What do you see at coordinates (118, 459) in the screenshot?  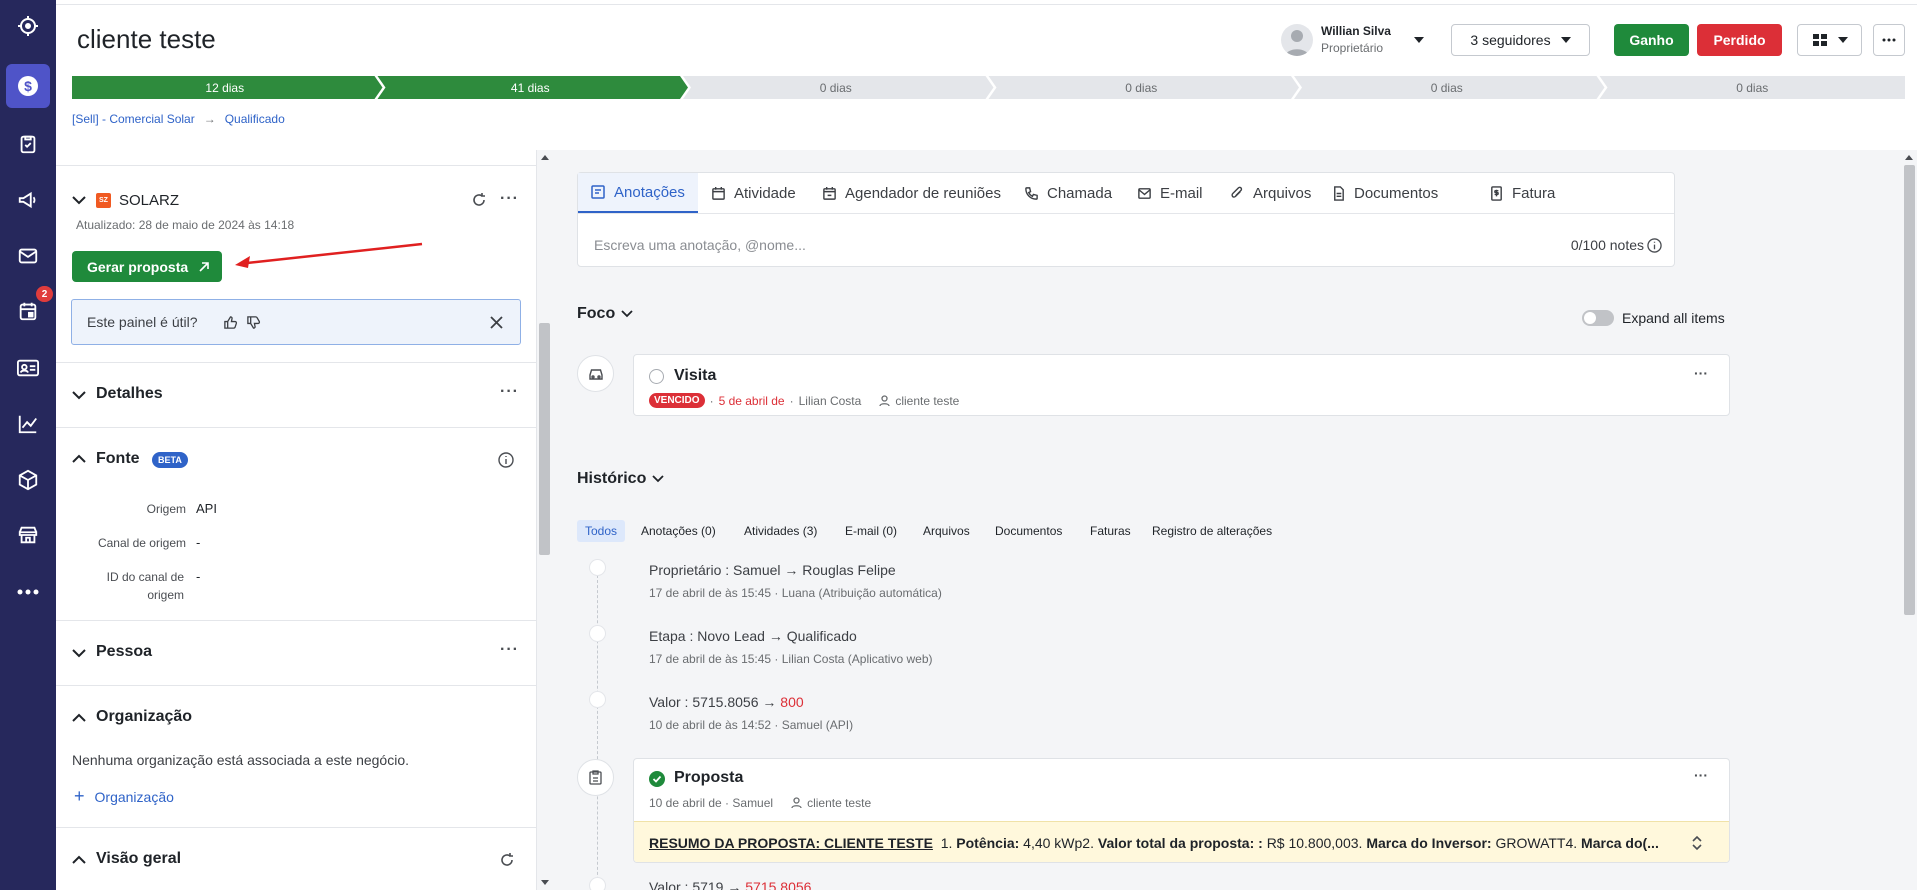 I see `section-source-title: Fonte` at bounding box center [118, 459].